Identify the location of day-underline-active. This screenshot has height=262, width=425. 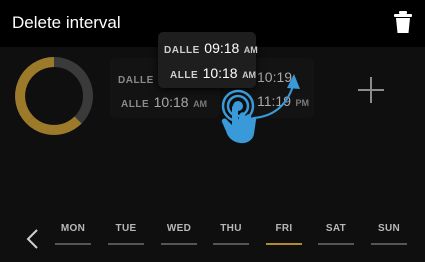
(284, 244).